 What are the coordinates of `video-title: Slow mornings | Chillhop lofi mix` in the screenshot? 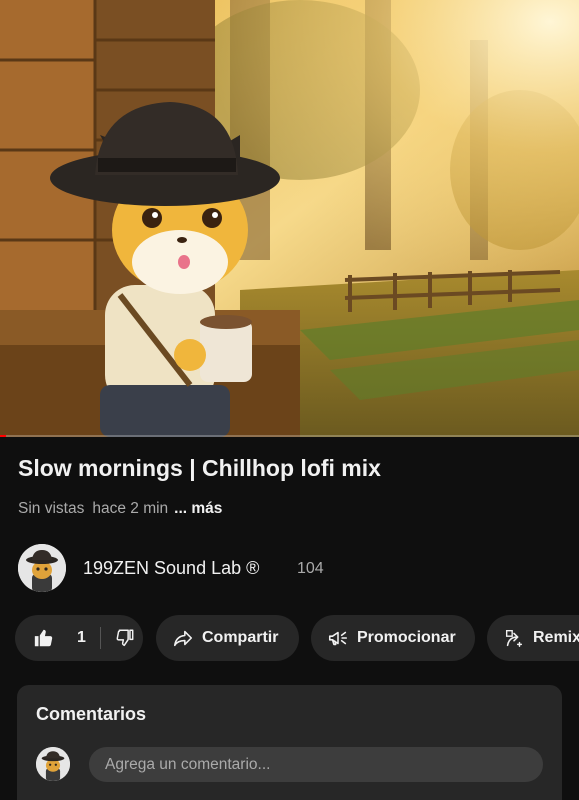 It's located at (199, 468).